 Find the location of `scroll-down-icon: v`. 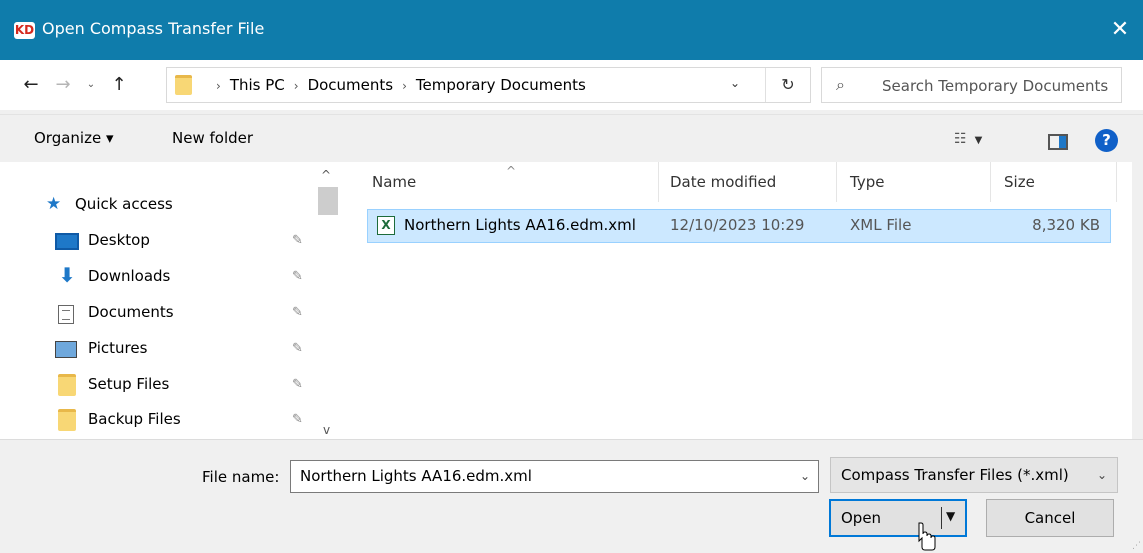

scroll-down-icon: v is located at coordinates (326, 430).